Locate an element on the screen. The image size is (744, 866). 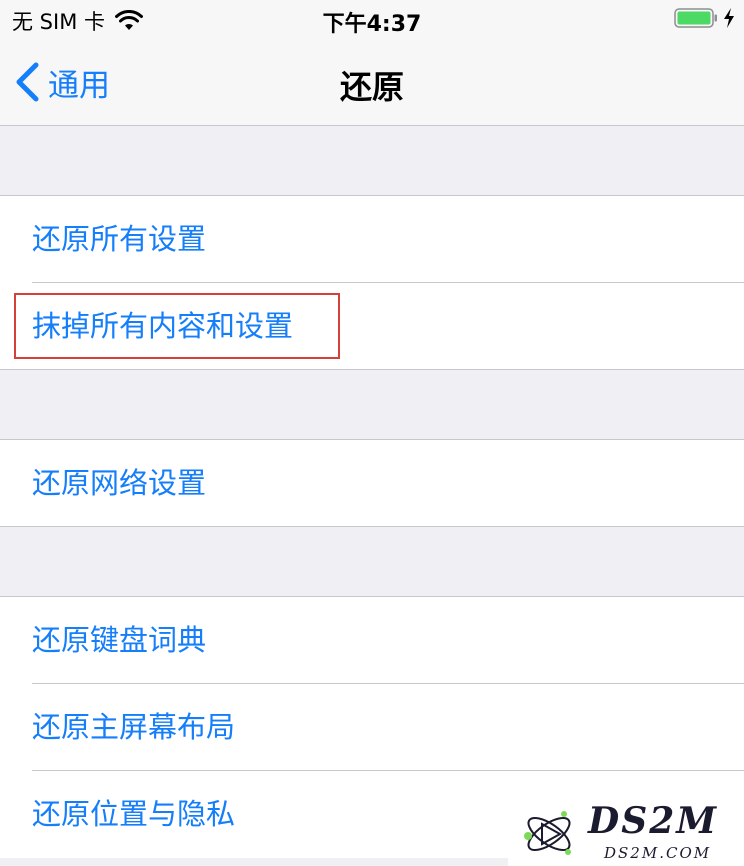
reset-group-2: 还原网络设置 is located at coordinates (372, 483).